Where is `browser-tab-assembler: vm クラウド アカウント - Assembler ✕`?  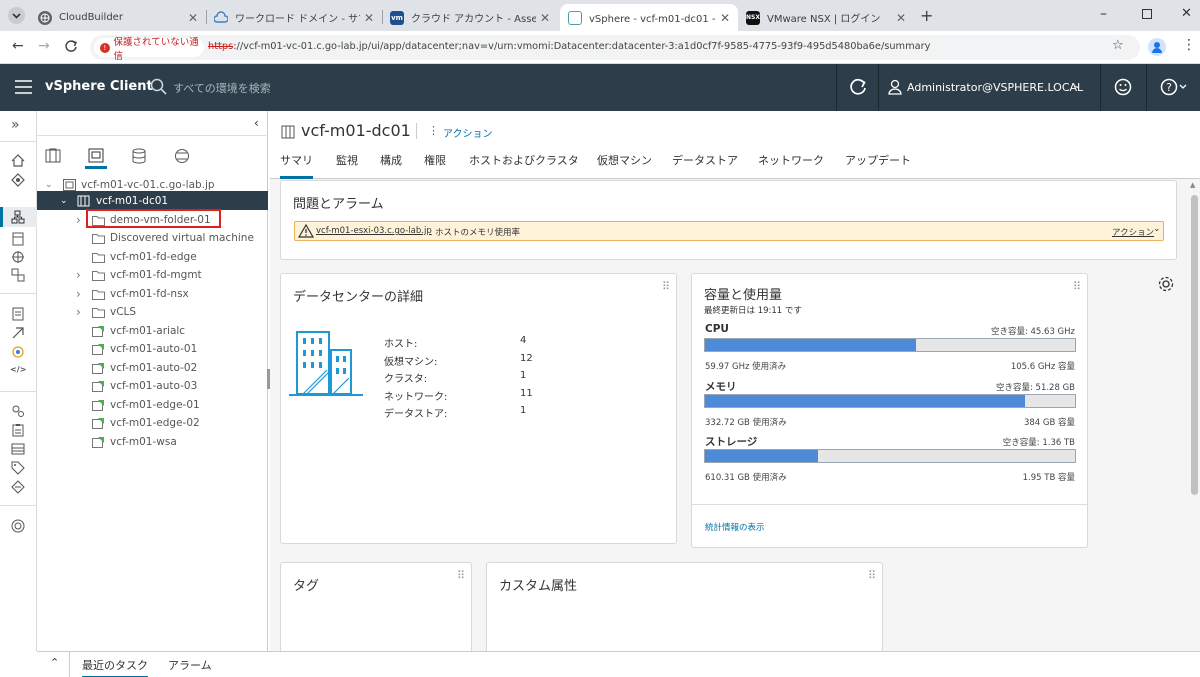 browser-tab-assembler: vm クラウド アカウント - Assembler ✕ is located at coordinates (470, 17).